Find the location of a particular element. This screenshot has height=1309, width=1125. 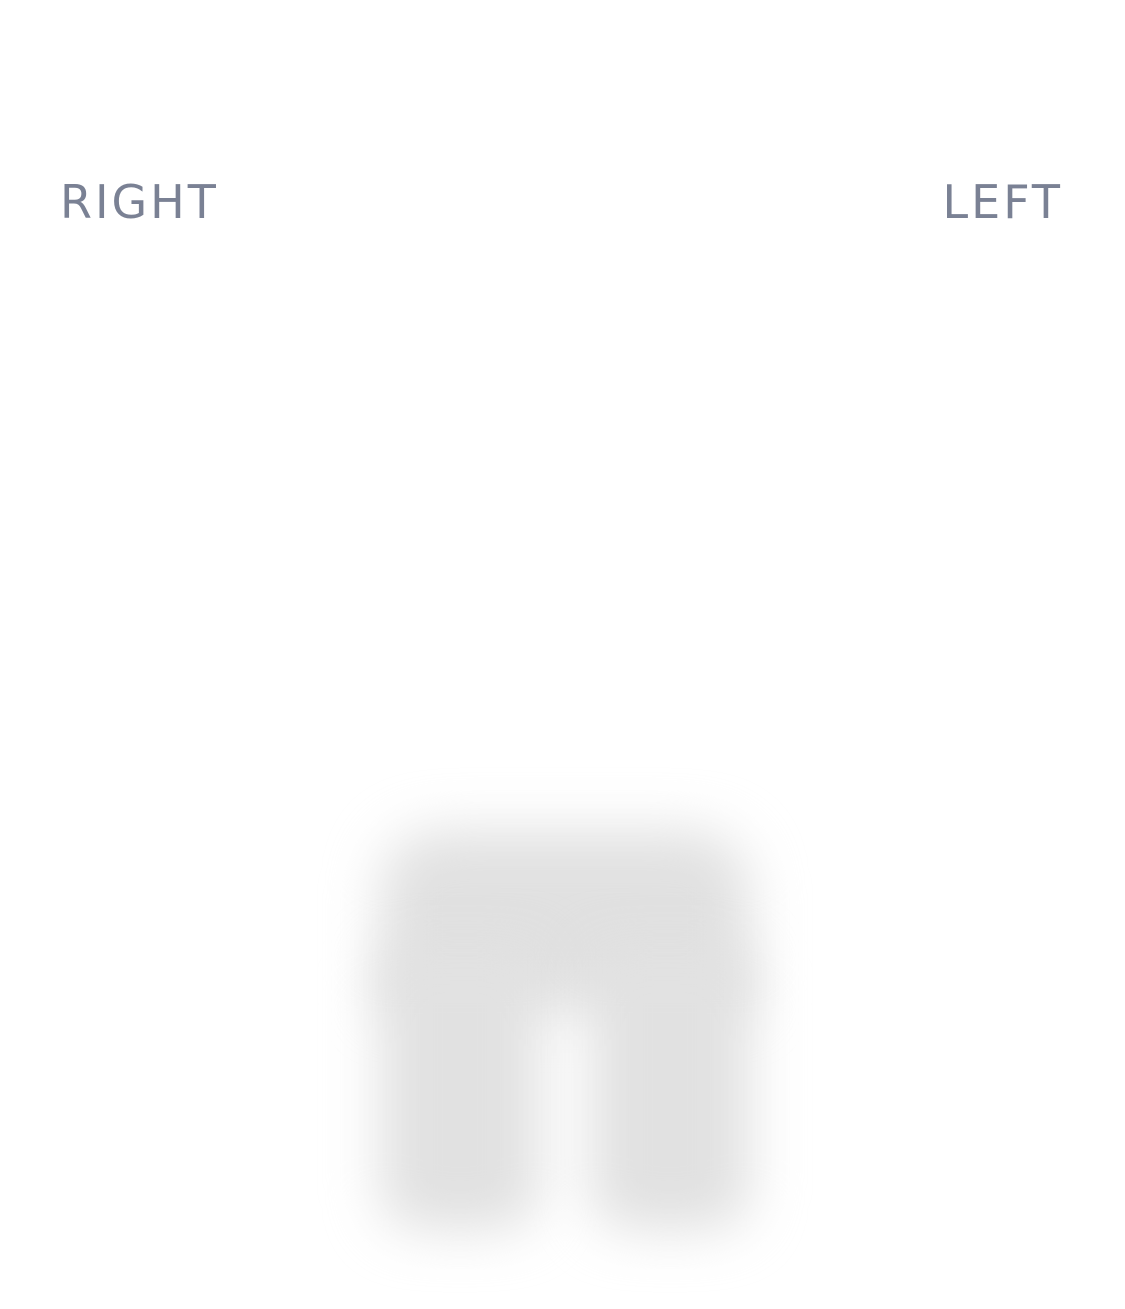

body-region-left-thigh is located at coordinates (670, 1090).